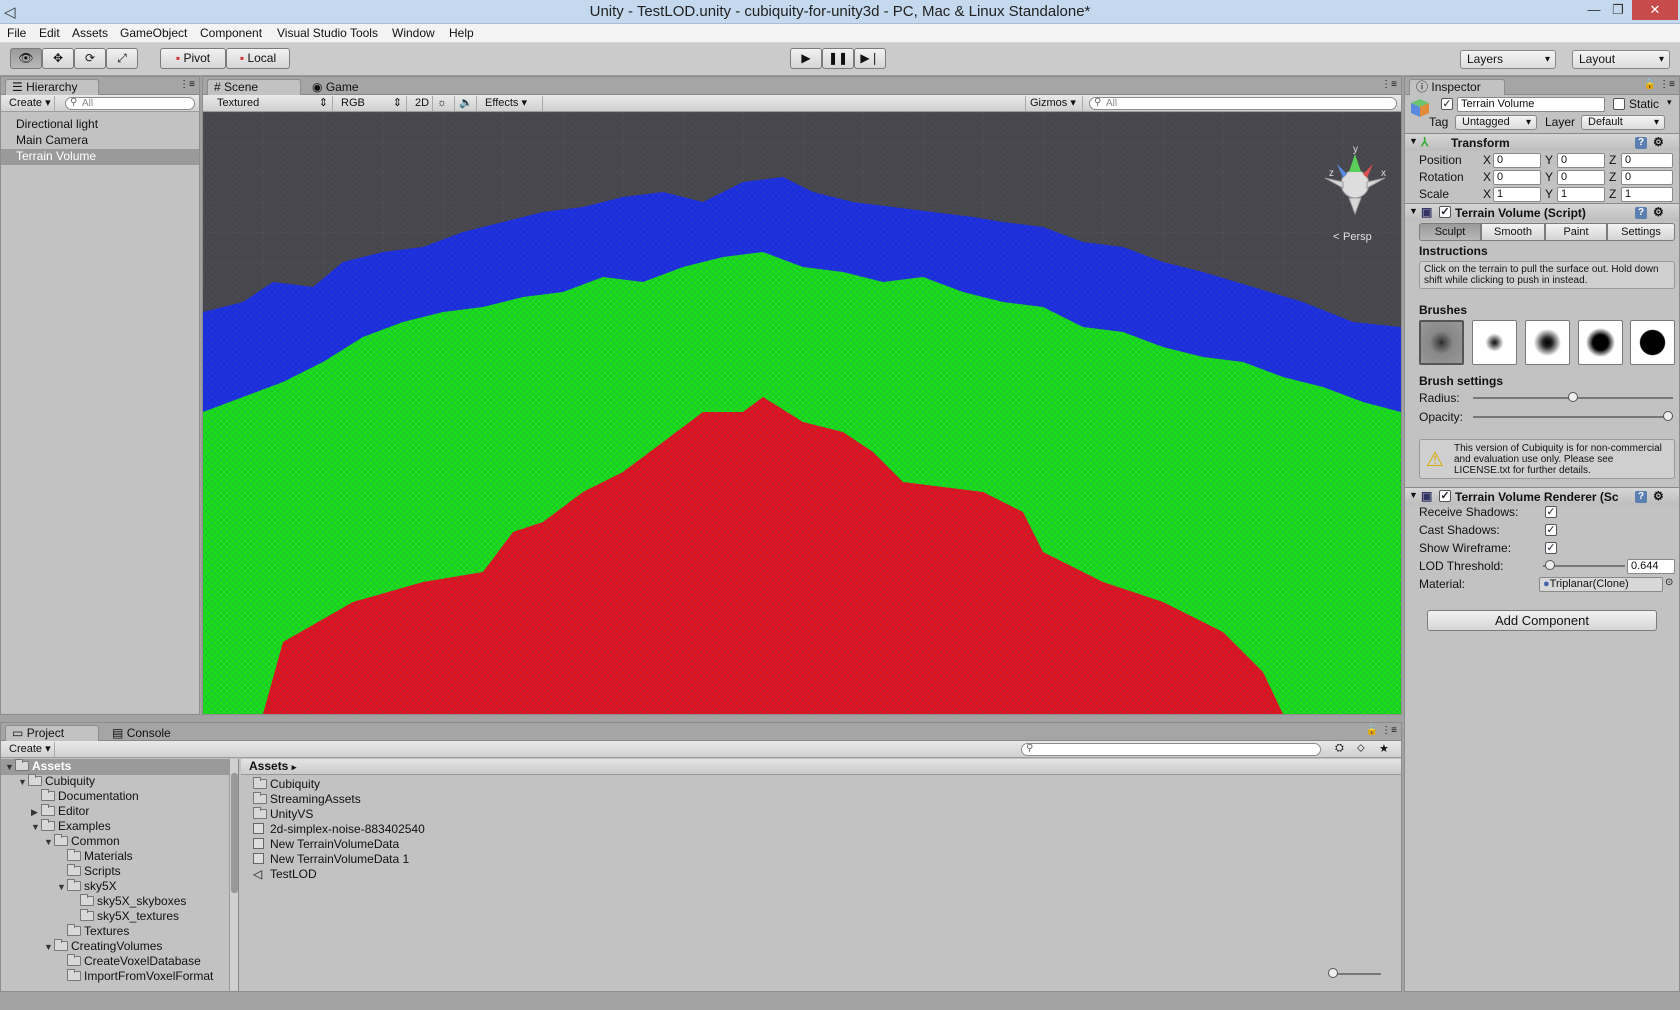 This screenshot has height=1010, width=1680. I want to click on show-wireframe-checkbox: ✓, so click(1551, 548).